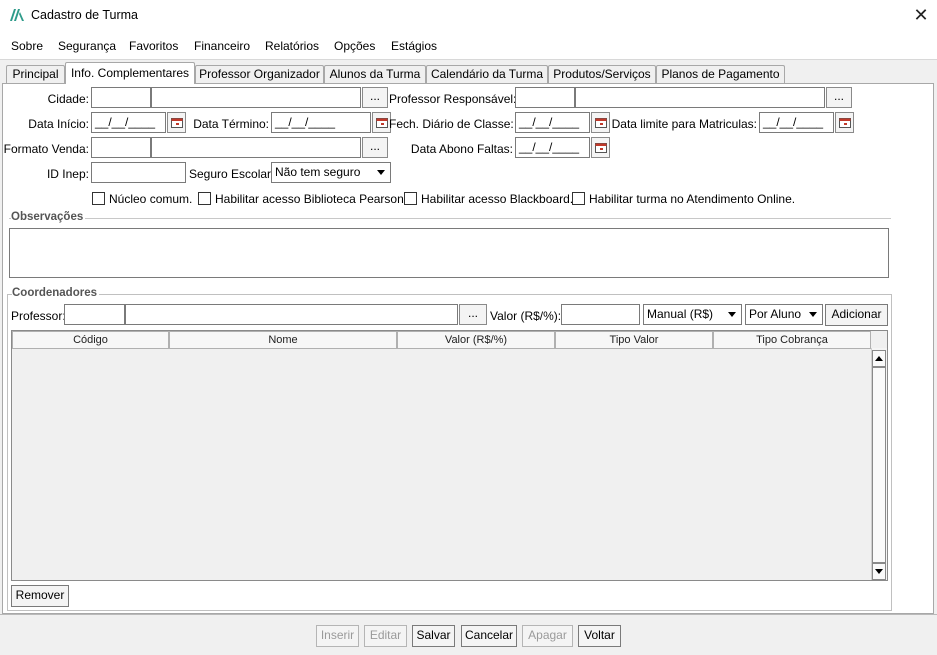 This screenshot has width=937, height=655. Describe the element at coordinates (35, 74) in the screenshot. I see `tab-principal: Principal` at that location.